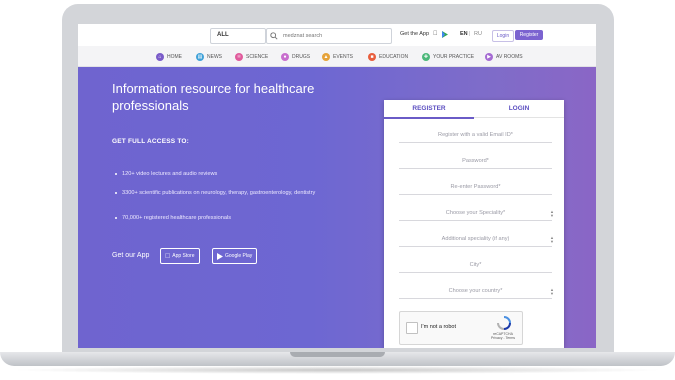 This screenshot has width=675, height=380. I want to click on news-icon: ▤, so click(200, 56).